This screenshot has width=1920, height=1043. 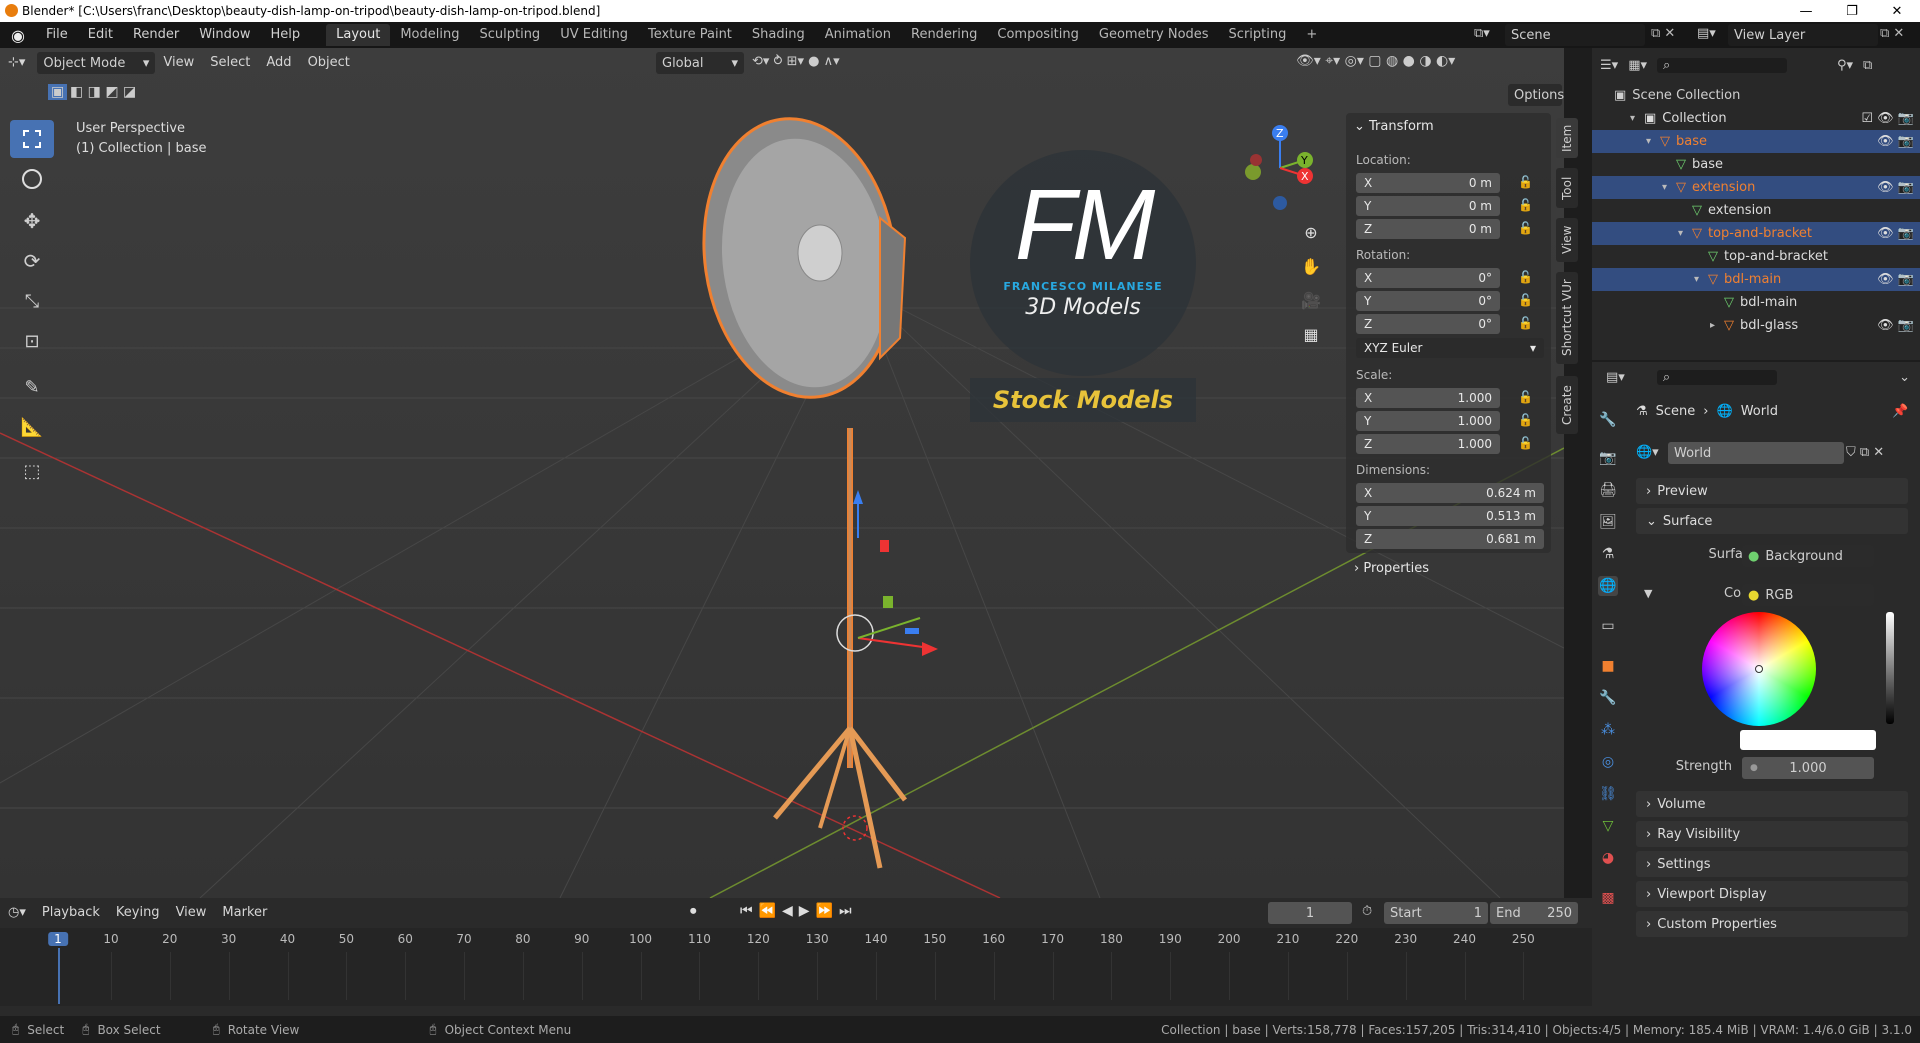 What do you see at coordinates (32, 471) in the screenshot?
I see `add-cube-tool: ⬚` at bounding box center [32, 471].